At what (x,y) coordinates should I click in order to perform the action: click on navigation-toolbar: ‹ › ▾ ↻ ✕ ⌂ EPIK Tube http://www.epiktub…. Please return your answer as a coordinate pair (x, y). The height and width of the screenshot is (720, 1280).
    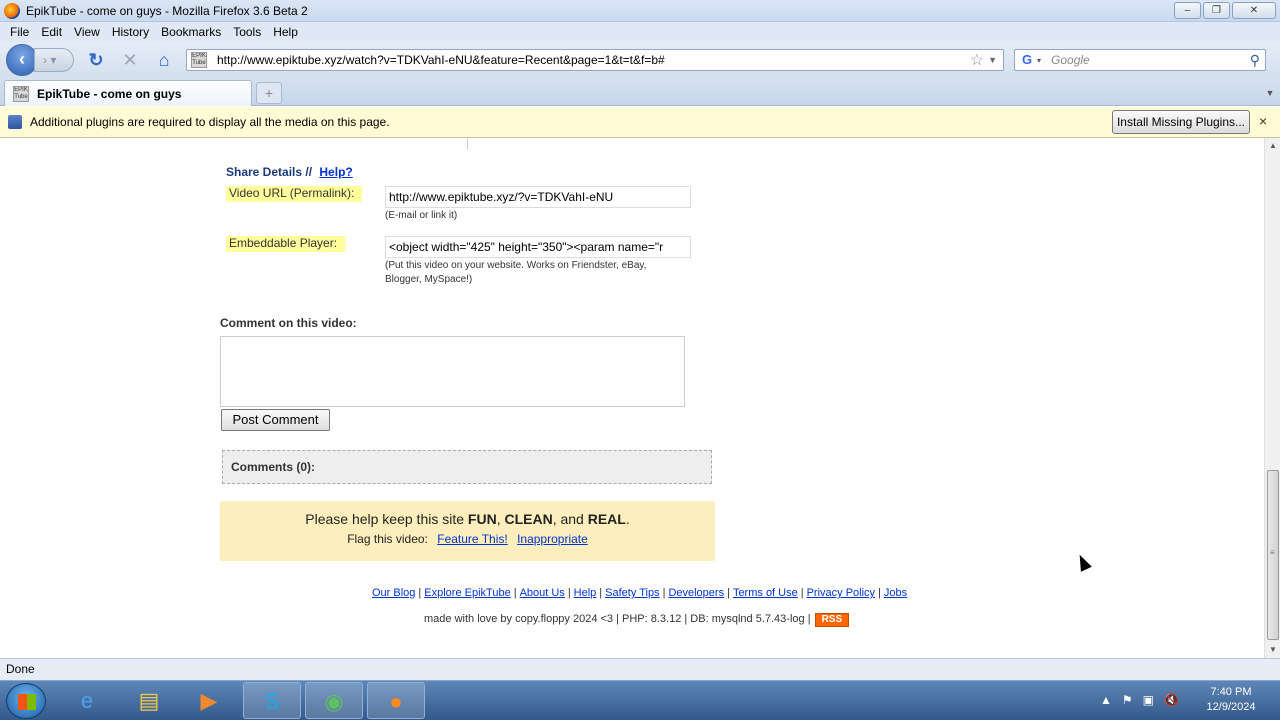
    Looking at the image, I should click on (640, 60).